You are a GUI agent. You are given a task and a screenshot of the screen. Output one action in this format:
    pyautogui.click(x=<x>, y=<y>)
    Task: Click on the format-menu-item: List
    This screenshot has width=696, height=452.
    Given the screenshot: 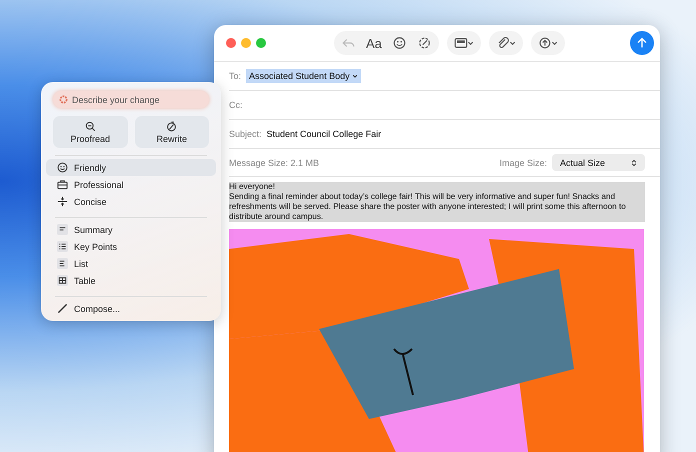 What is the action you would take?
    pyautogui.click(x=131, y=263)
    